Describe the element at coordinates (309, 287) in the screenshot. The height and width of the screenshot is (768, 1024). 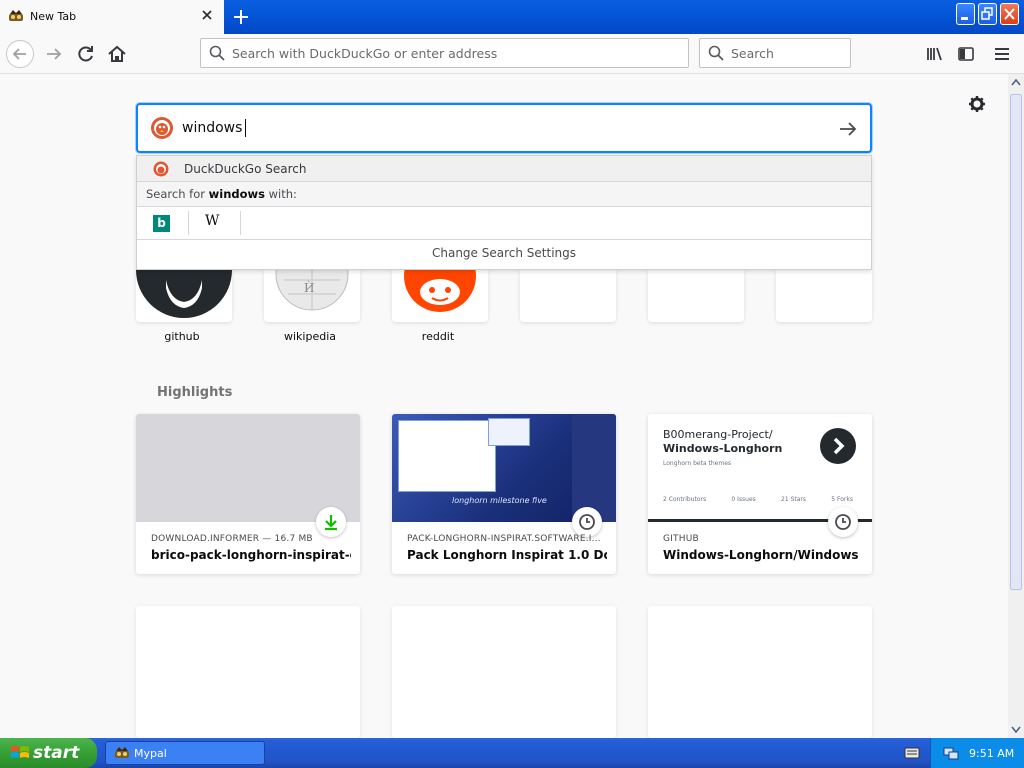
I see `svg-text: Ѝ` at that location.